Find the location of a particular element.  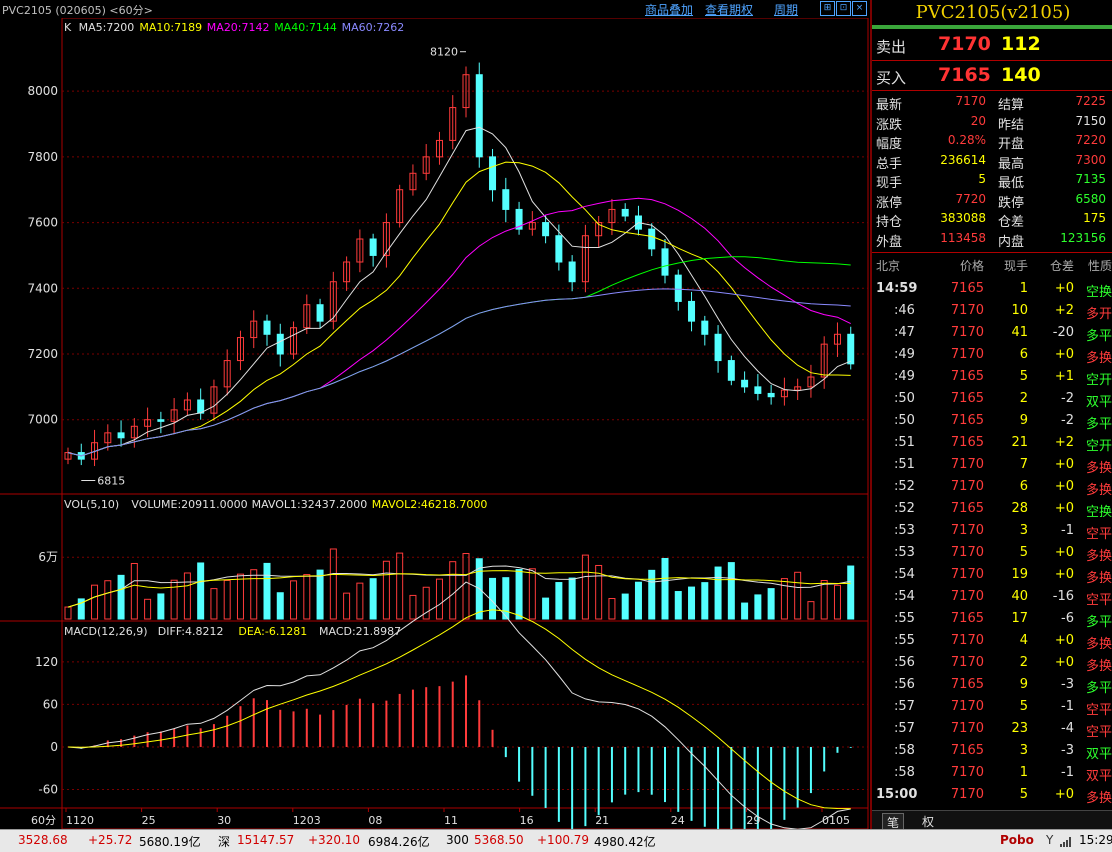

stat-value: 113458 is located at coordinates (963, 237).